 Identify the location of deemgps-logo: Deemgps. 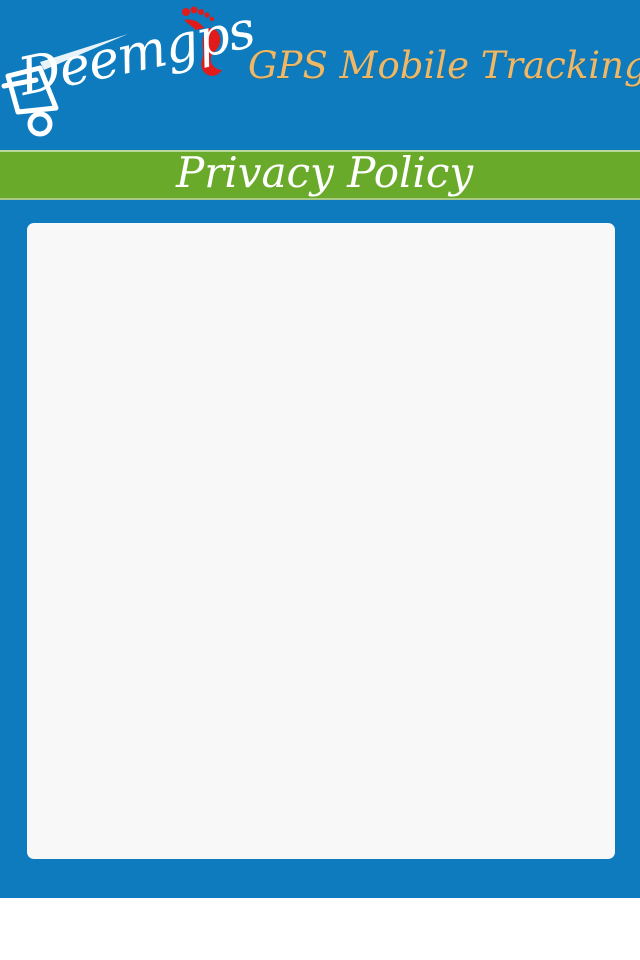
(130, 74).